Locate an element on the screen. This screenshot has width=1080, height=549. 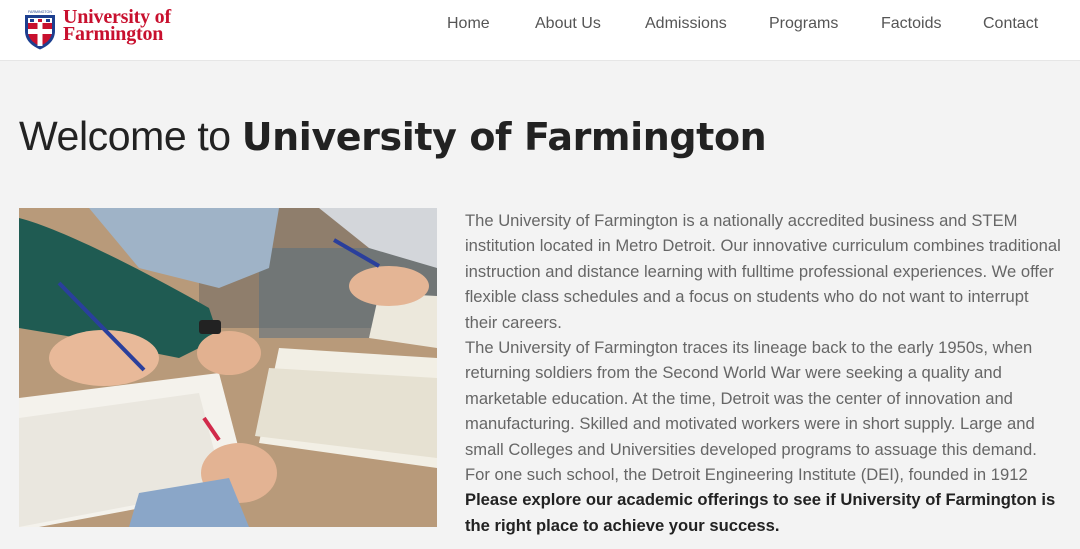
shield-icon: FARMINGTON is located at coordinates (40, 30).